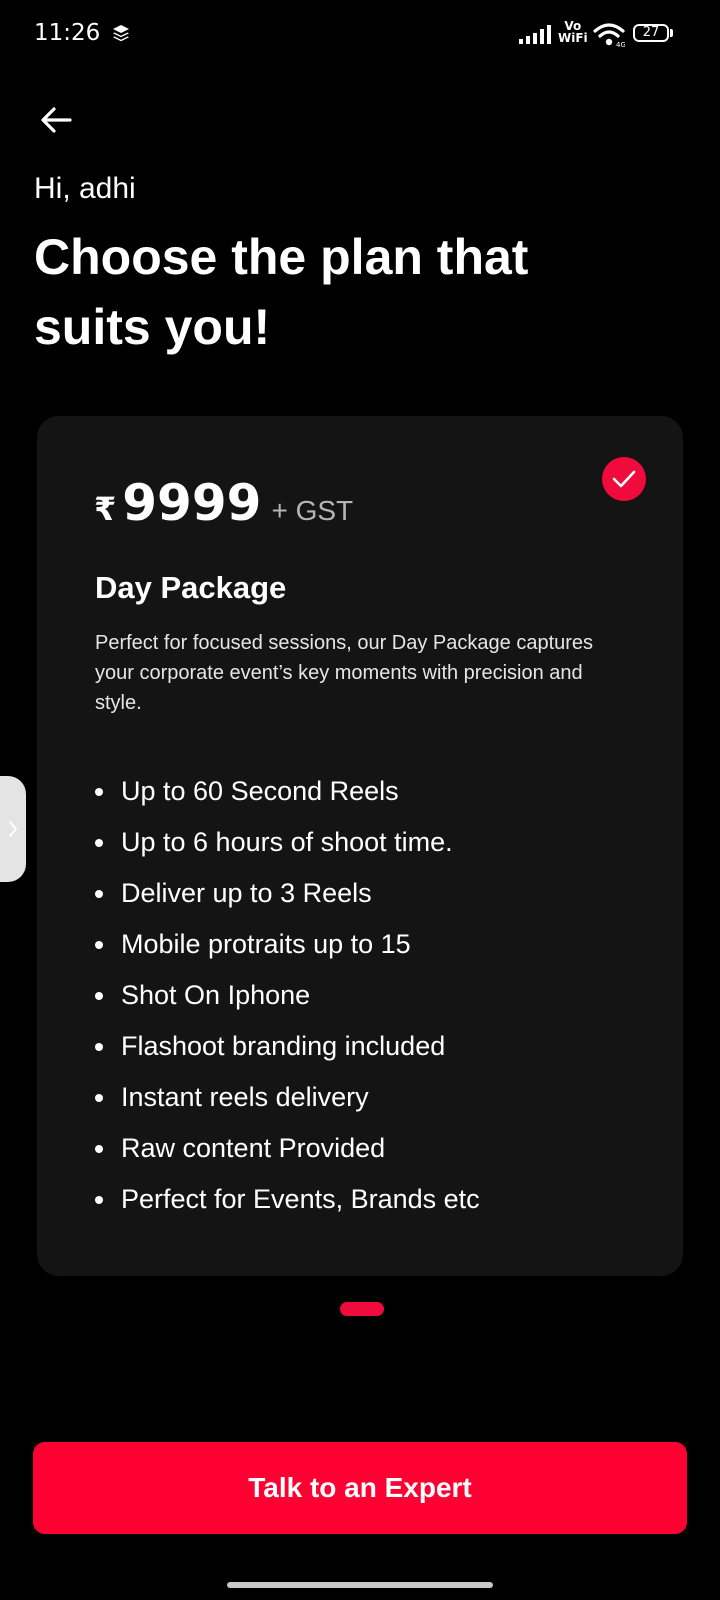 This screenshot has height=1600, width=720. I want to click on home-indicator, so click(360, 1585).